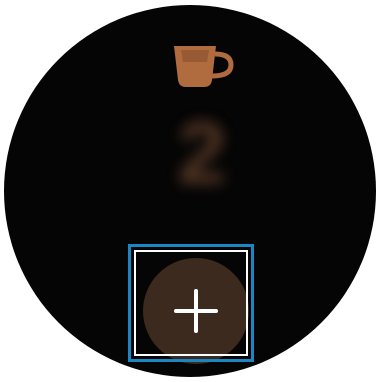 This screenshot has width=380, height=382. I want to click on add-cup-button, so click(196, 311).